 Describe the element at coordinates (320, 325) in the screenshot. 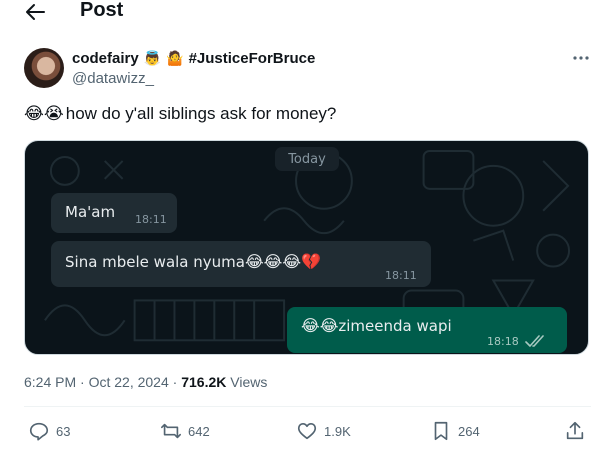

I see `message-emojis: 😂😂` at that location.